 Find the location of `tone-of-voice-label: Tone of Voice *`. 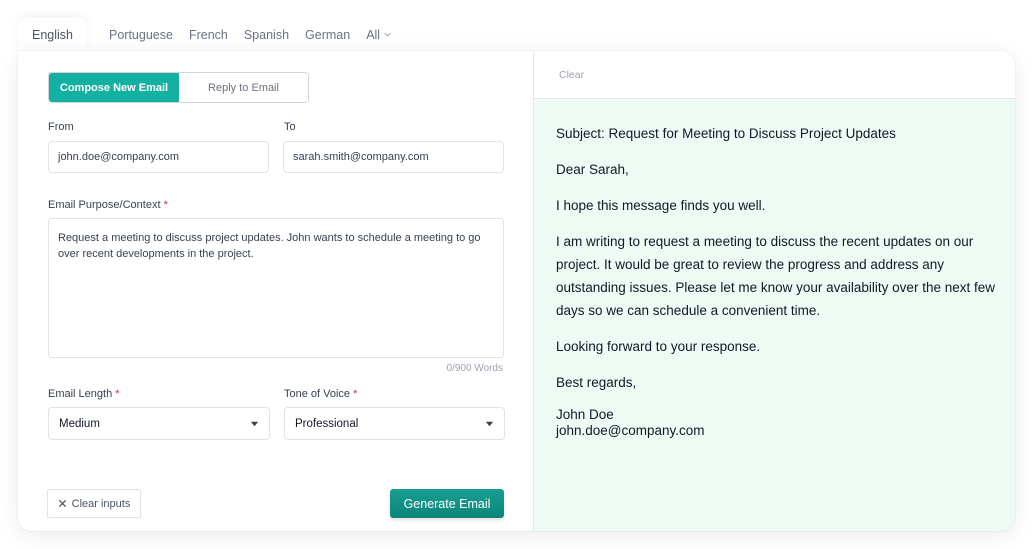

tone-of-voice-label: Tone of Voice * is located at coordinates (320, 394).